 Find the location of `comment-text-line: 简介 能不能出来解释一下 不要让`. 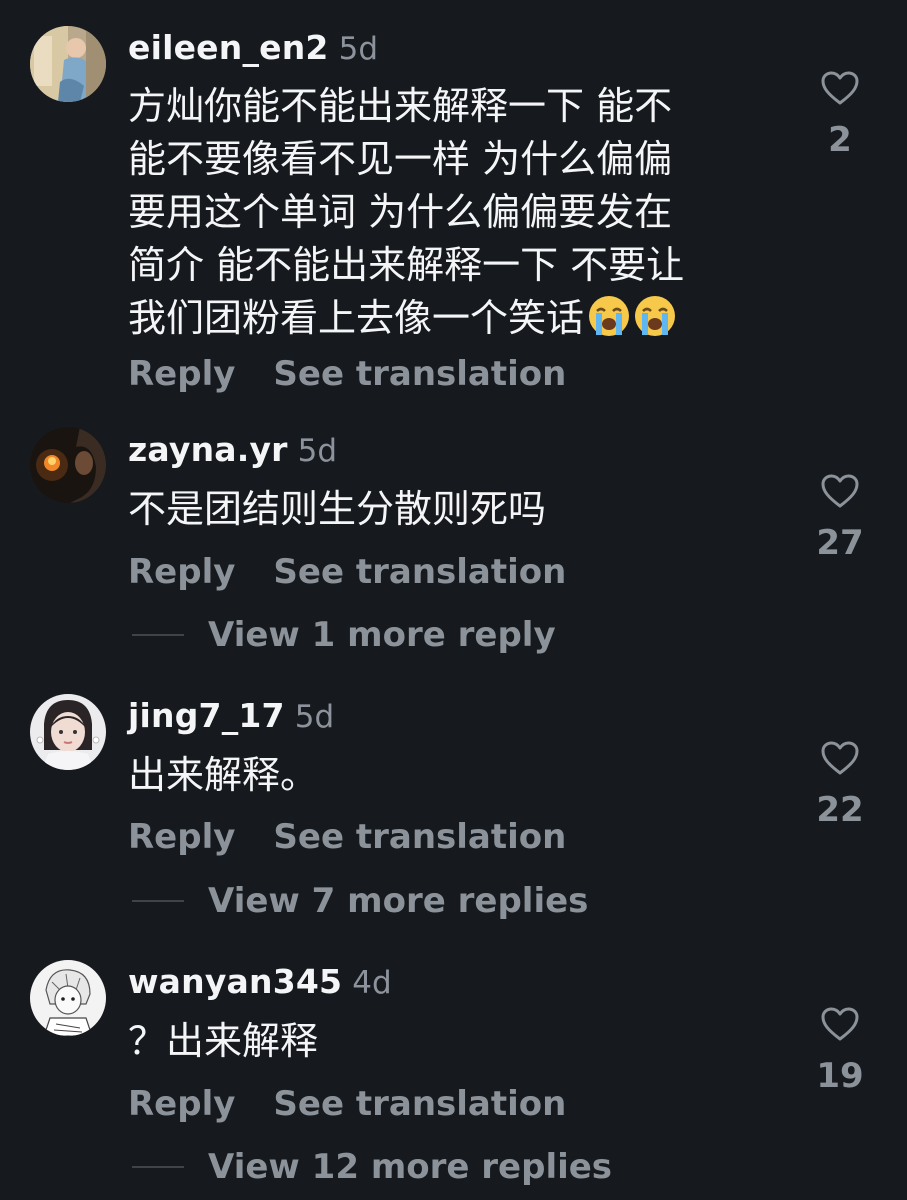

comment-text-line: 简介 能不能出来解释一下 不要让 is located at coordinates (406, 265).